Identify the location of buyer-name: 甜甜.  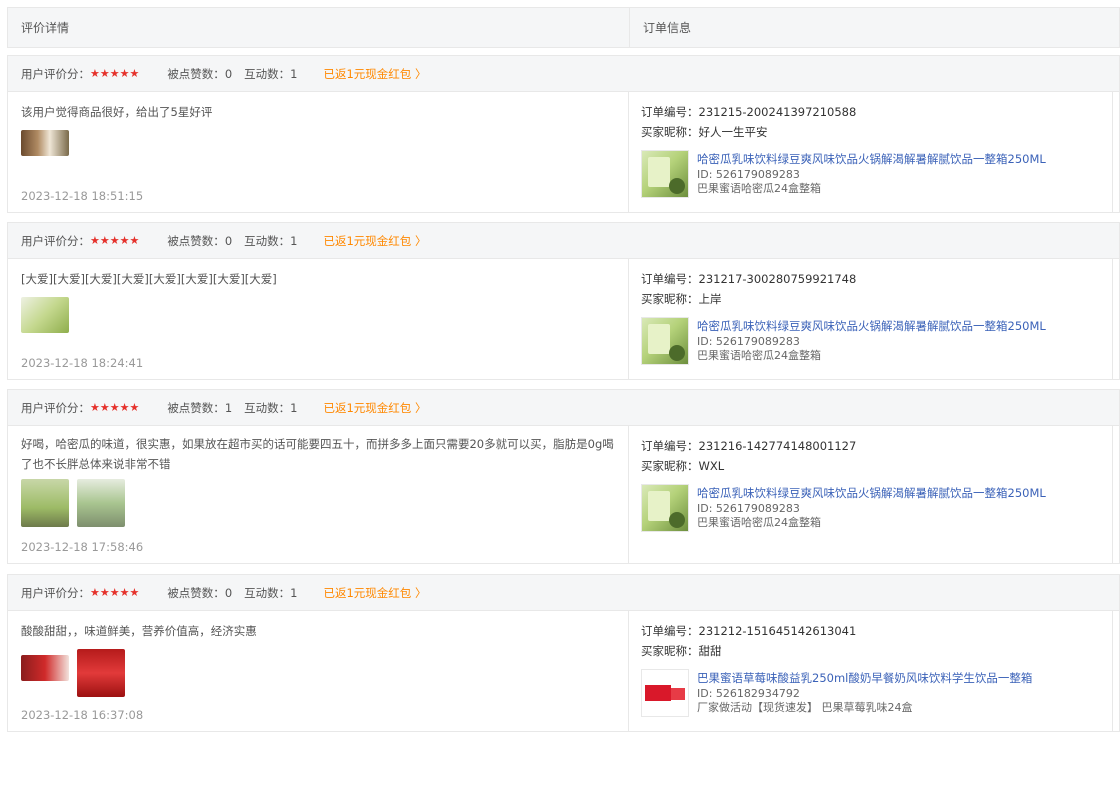
(710, 651).